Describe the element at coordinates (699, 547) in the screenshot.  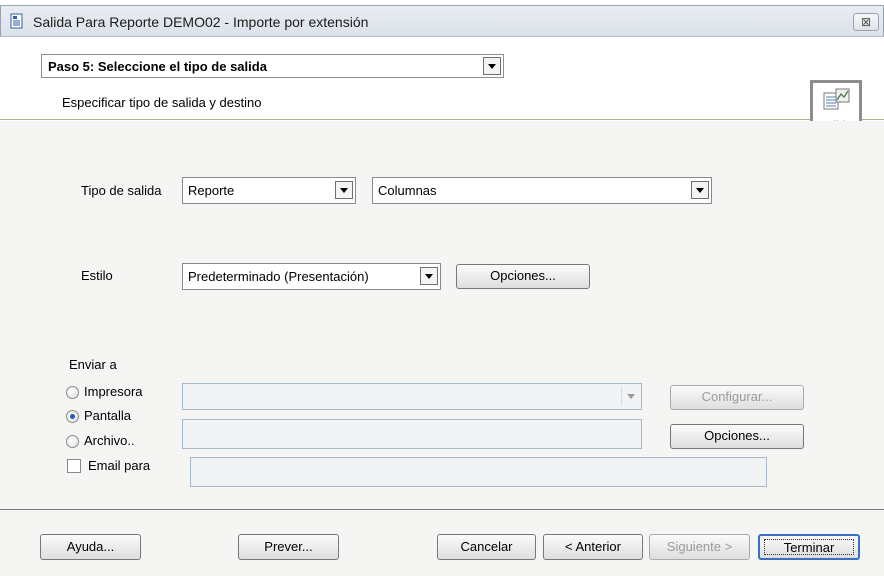
I see `next-button: Siguiente >` at that location.